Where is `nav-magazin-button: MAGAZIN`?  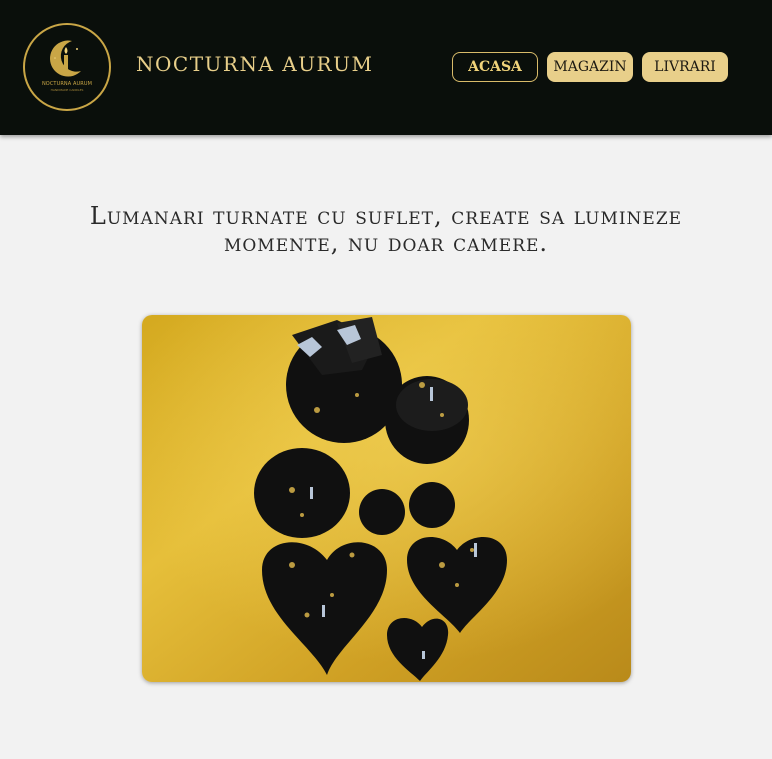
nav-magazin-button: MAGAZIN is located at coordinates (590, 67).